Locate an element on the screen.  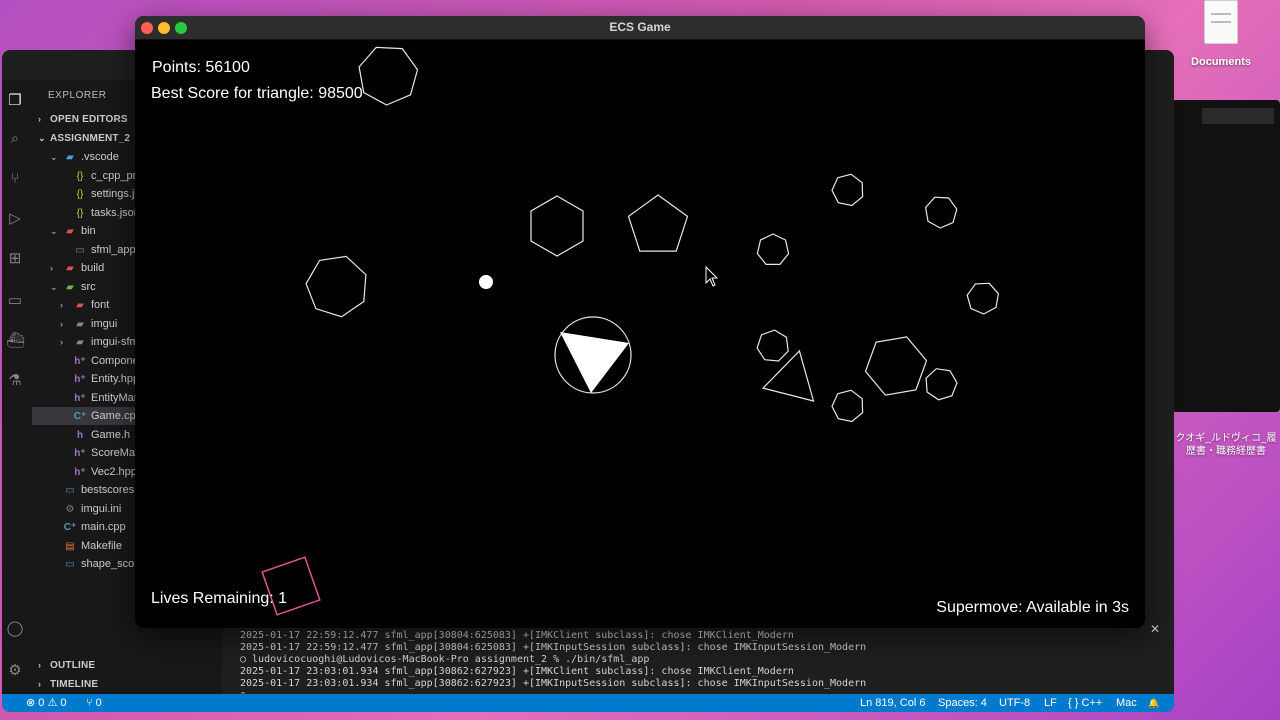
platform-status: Mac is located at coordinates (1126, 703).